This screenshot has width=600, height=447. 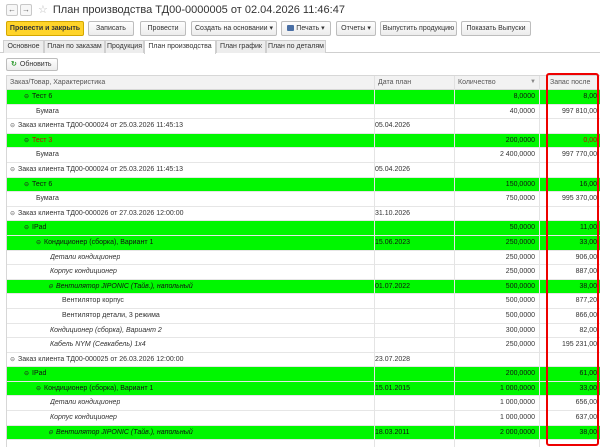 What do you see at coordinates (191, 83) in the screenshot?
I see `column-header-name: Заказ/Товар, Характеристика` at bounding box center [191, 83].